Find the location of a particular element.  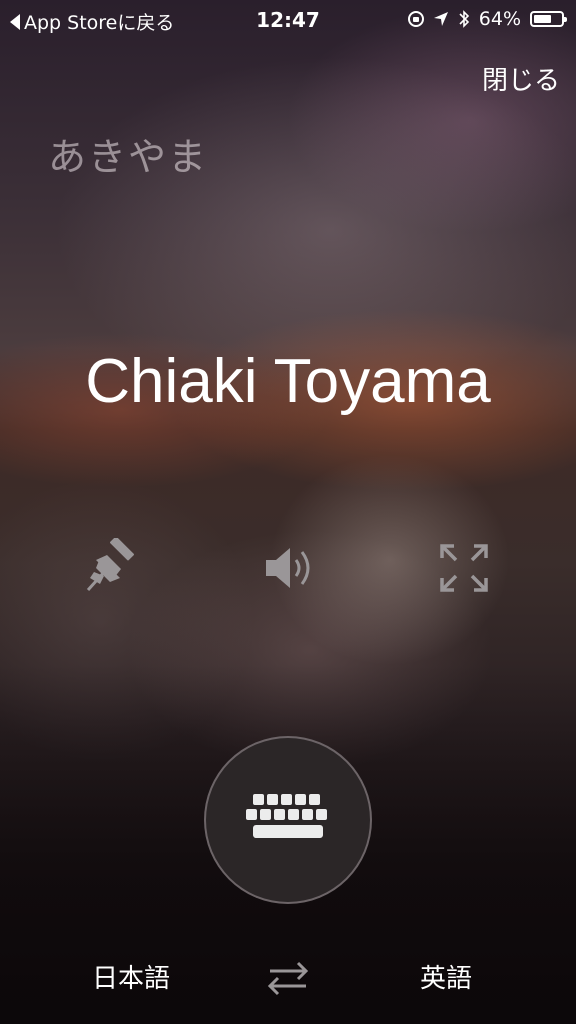

pin-button is located at coordinates (110, 568).